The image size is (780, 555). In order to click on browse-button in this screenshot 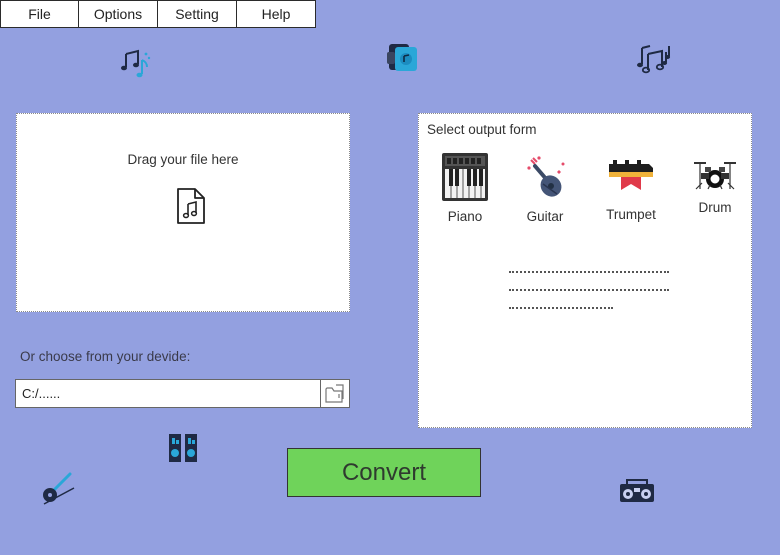, I will do `click(335, 393)`.